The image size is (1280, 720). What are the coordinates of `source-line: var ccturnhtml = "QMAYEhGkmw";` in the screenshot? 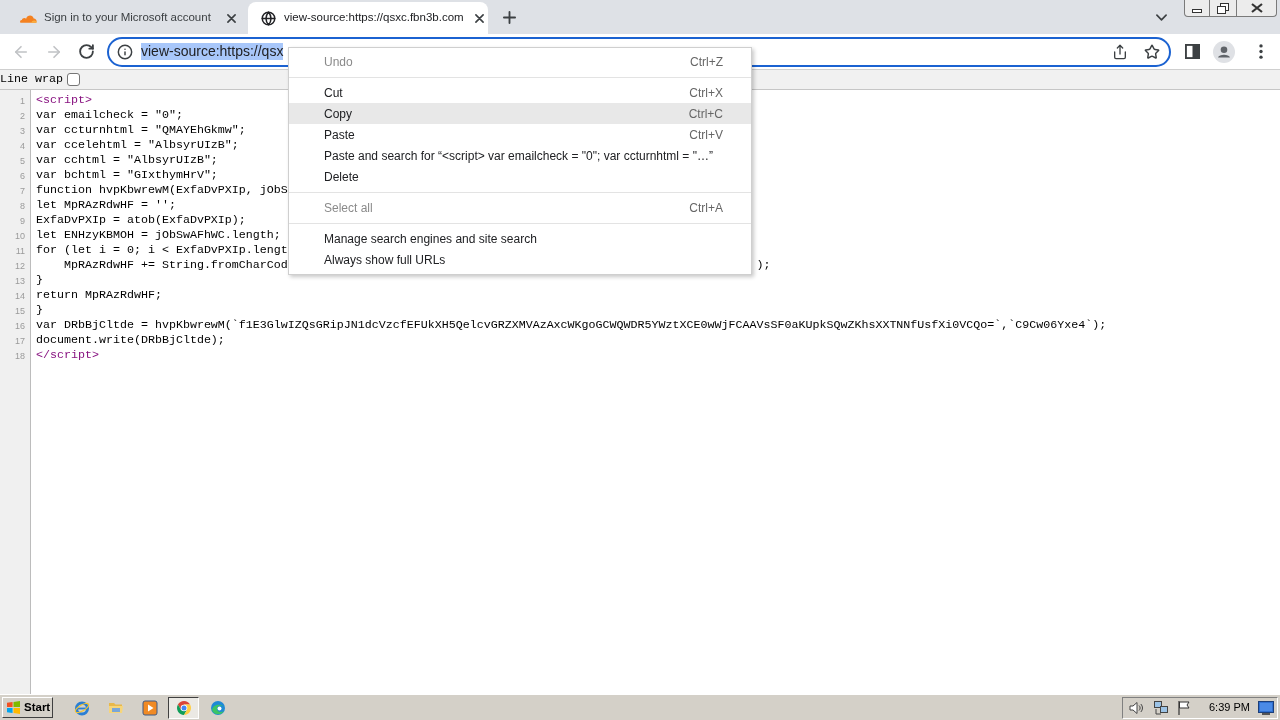 It's located at (141, 130).